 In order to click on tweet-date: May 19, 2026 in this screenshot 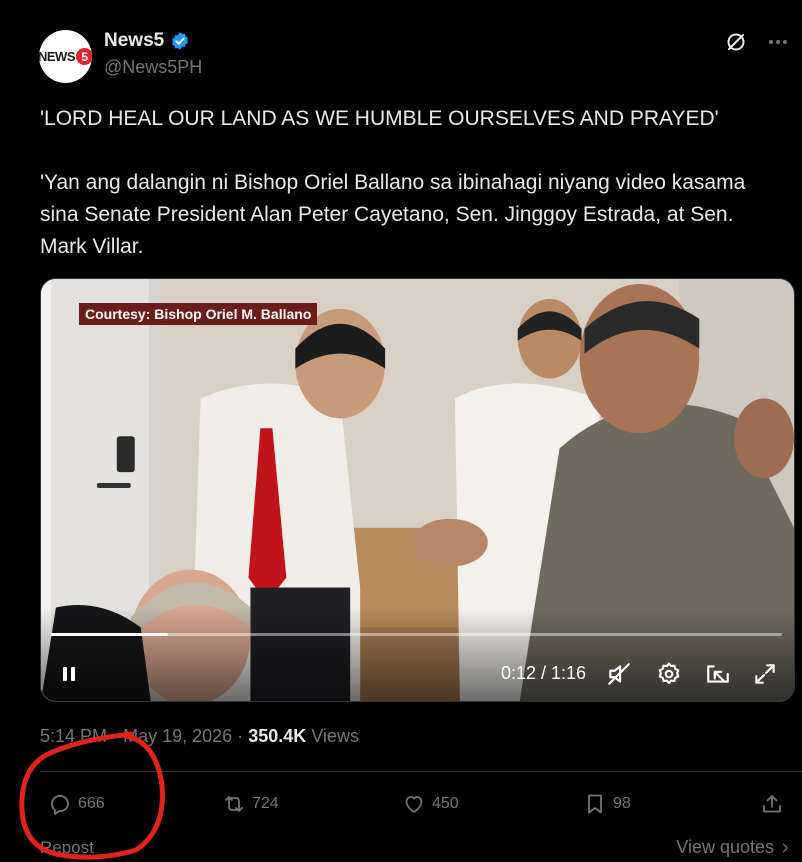, I will do `click(177, 736)`.